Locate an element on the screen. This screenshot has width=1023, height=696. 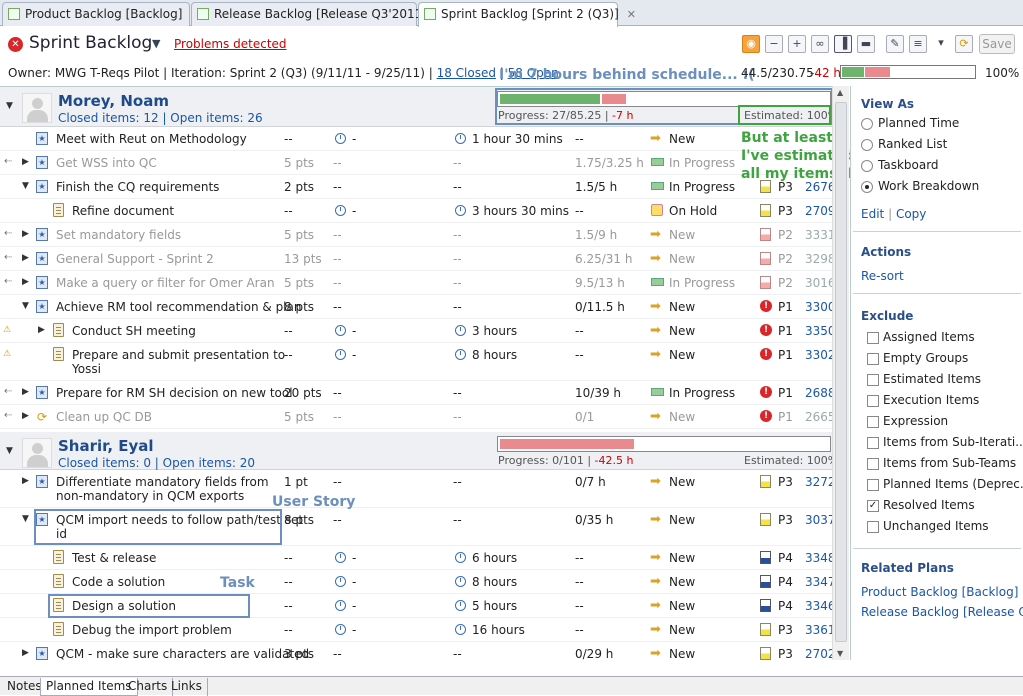
item-id: 3298 is located at coordinates (820, 259).